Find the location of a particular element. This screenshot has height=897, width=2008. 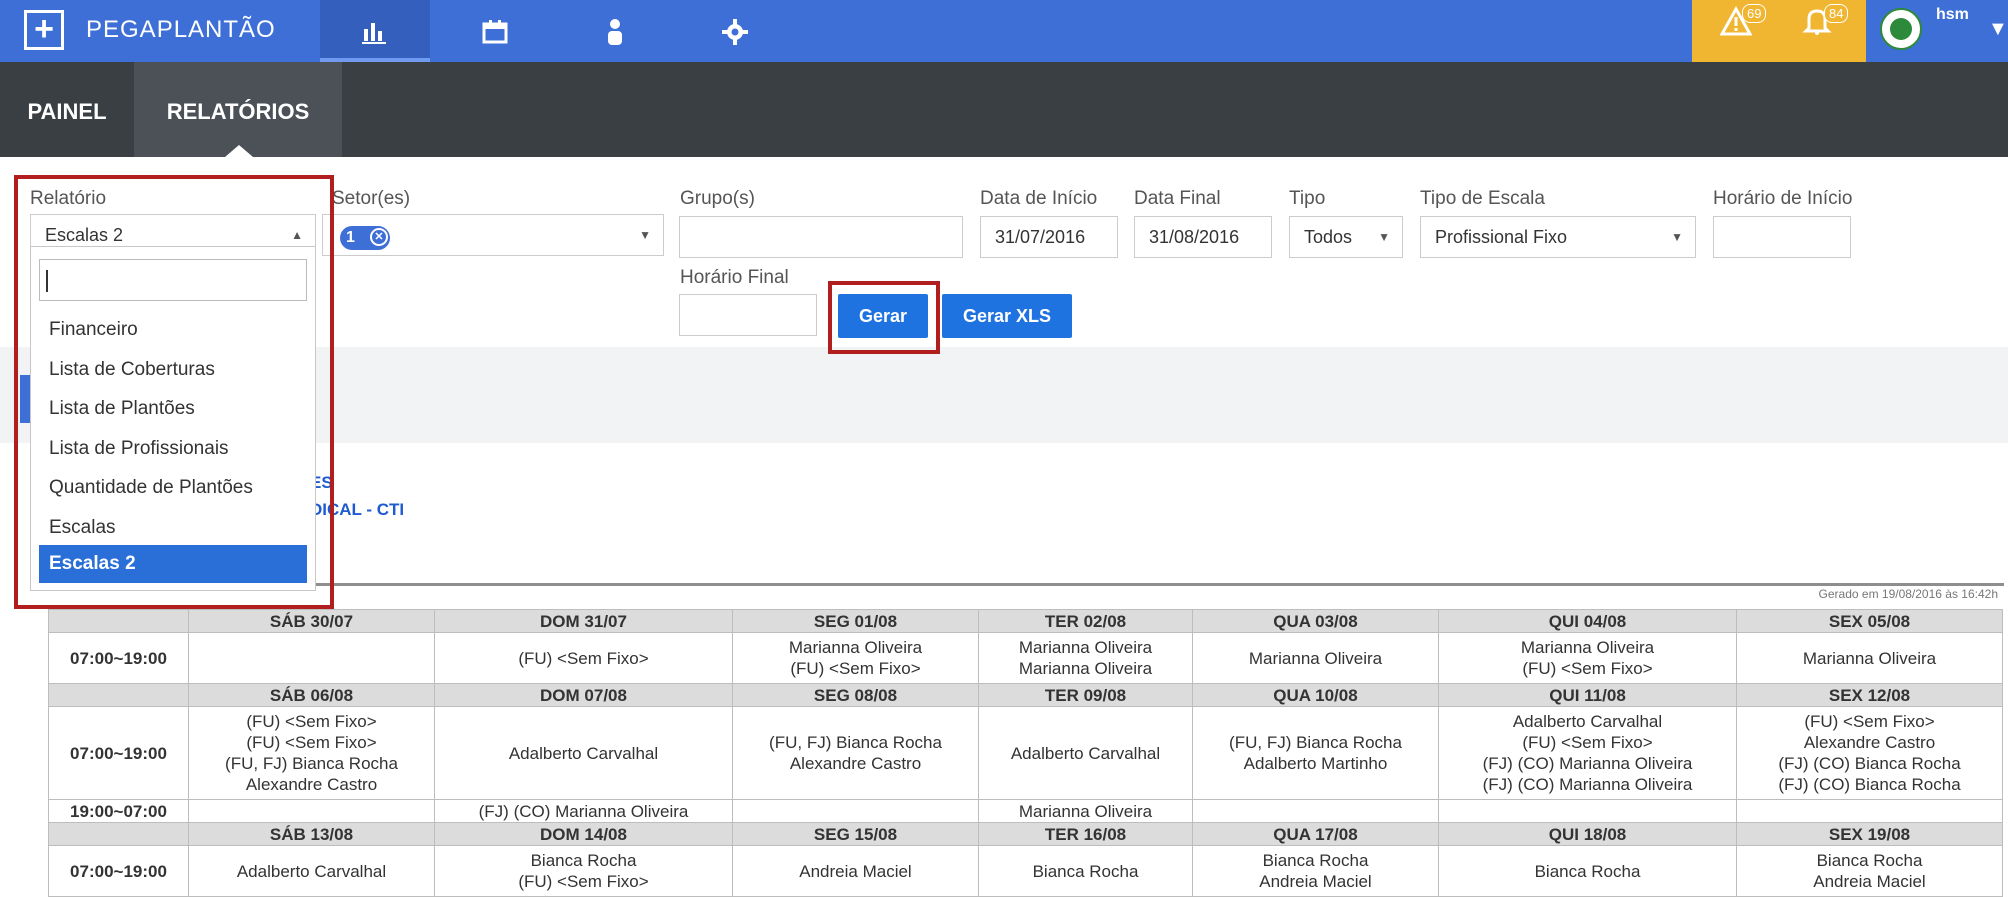

shift-cell: Marianna Oliveira Marianna Oliveira is located at coordinates (1085, 658).